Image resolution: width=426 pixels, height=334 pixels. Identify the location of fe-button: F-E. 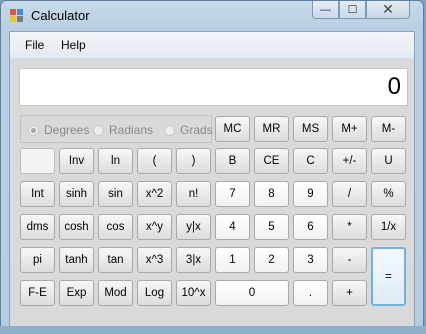
(37, 293).